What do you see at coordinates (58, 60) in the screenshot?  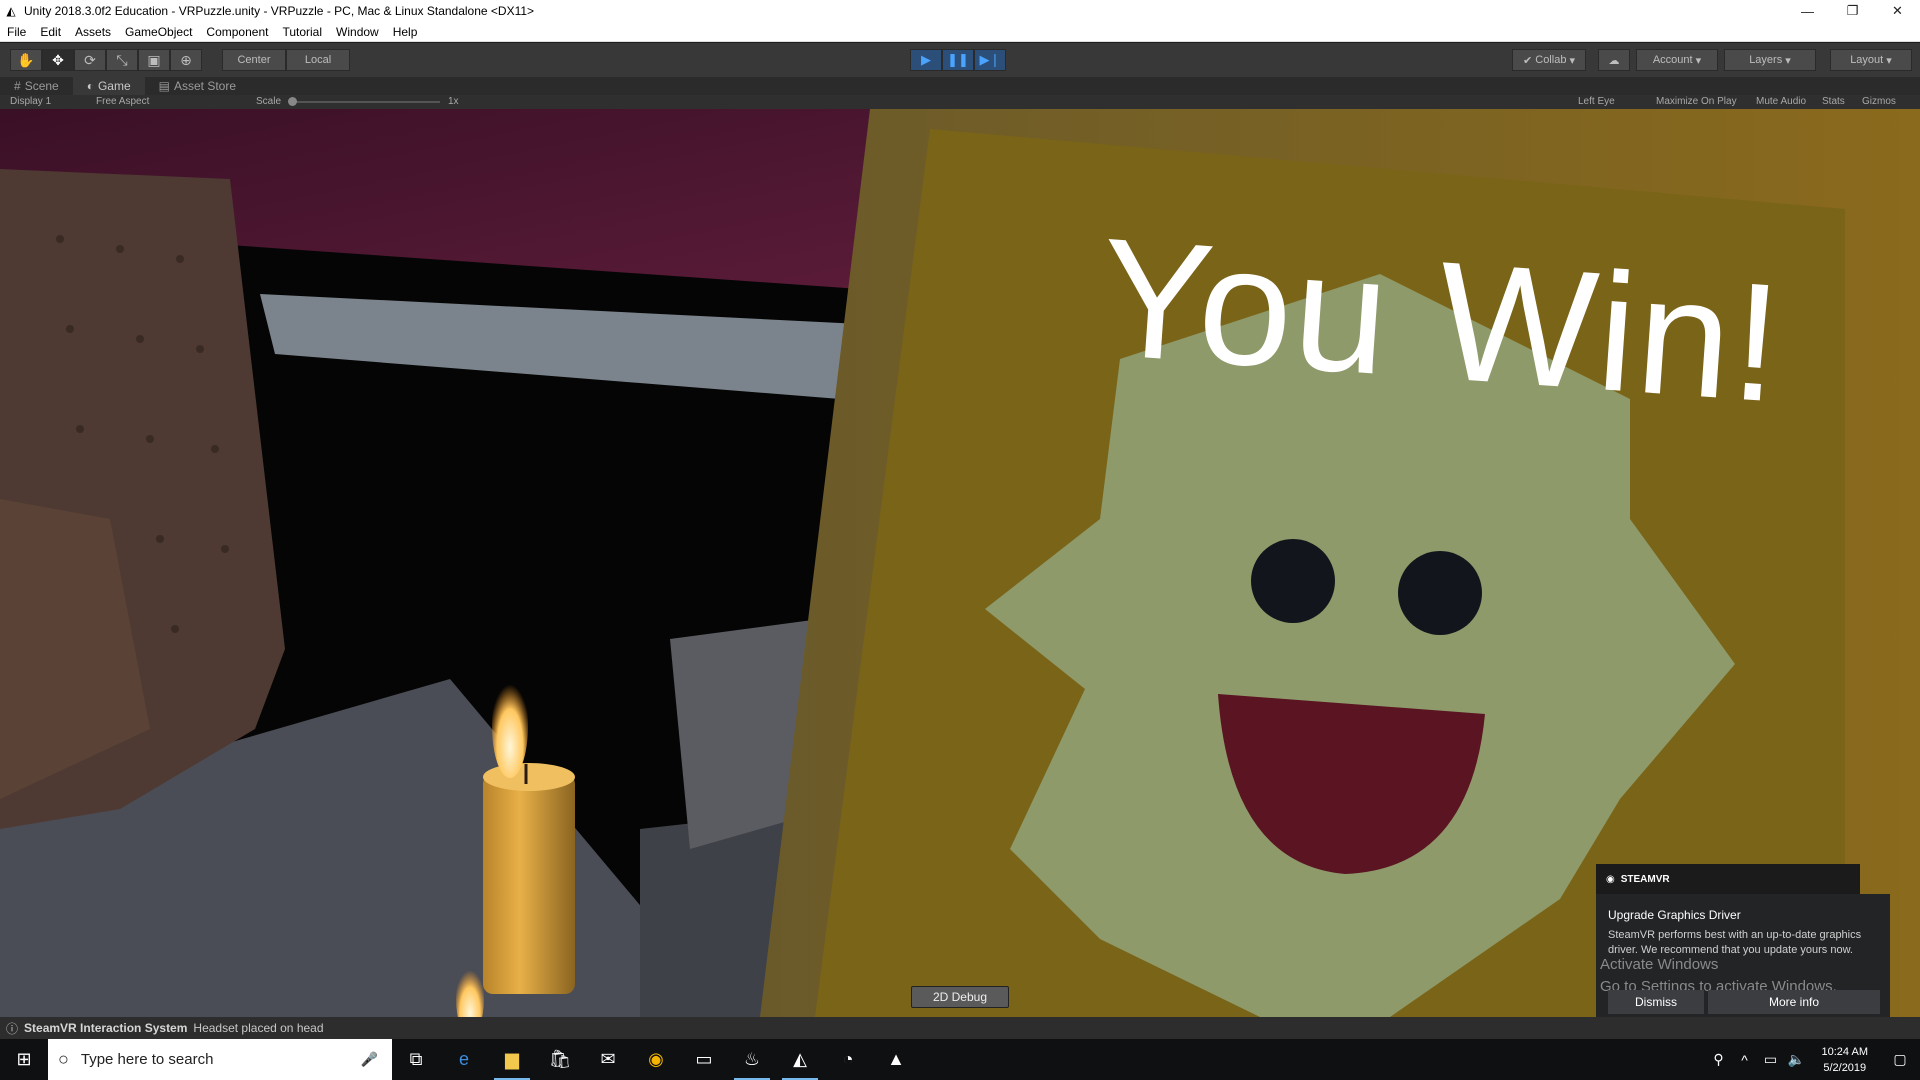 I see `move-tool-icon: ✥` at bounding box center [58, 60].